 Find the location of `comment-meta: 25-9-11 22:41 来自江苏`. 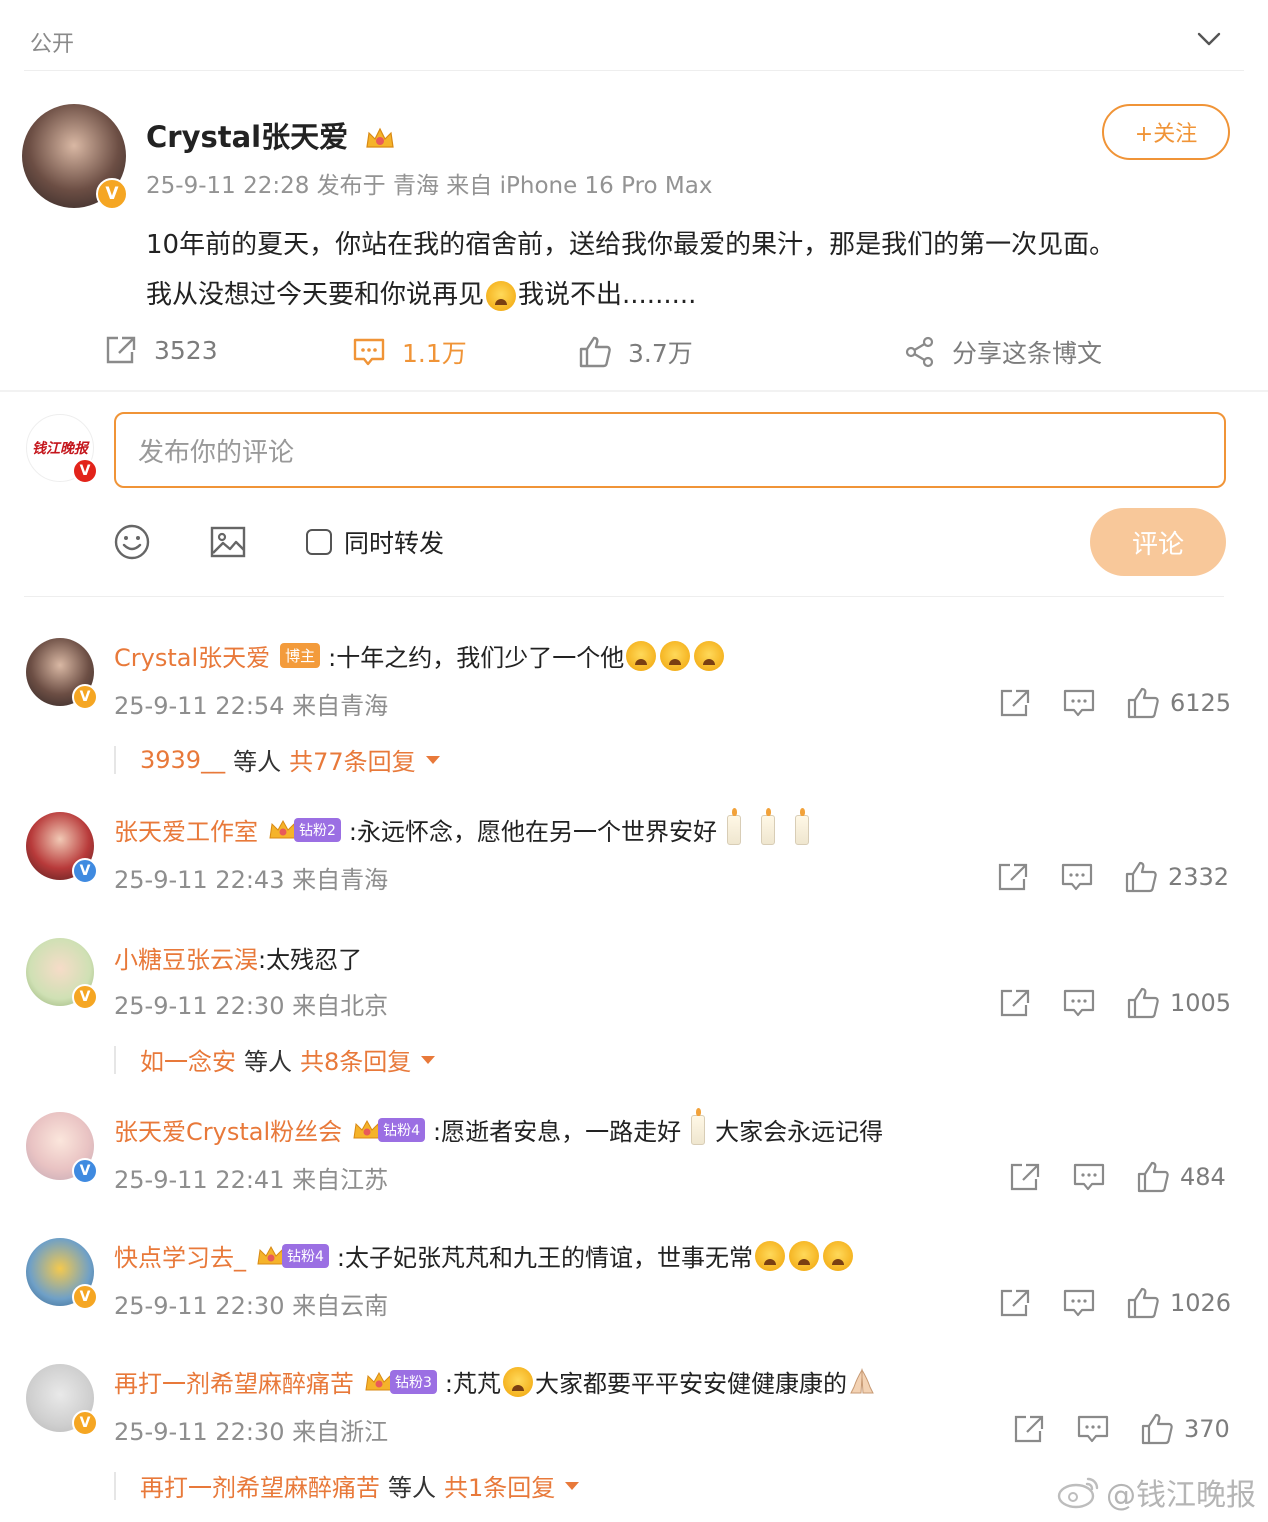

comment-meta: 25-9-11 22:41 来自江苏 is located at coordinates (251, 1180).